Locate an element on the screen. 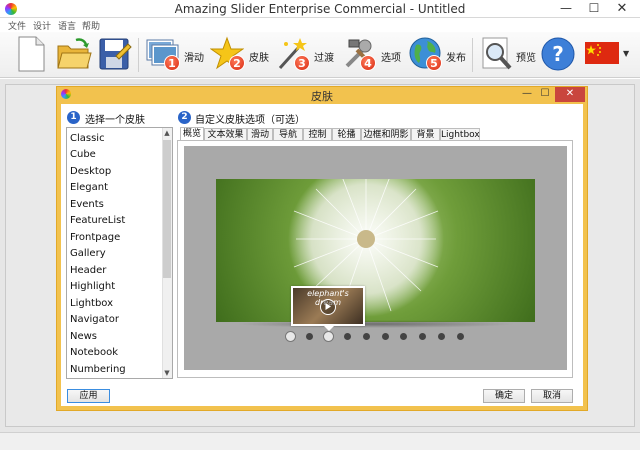 The image size is (640, 450). nav-dot-active is located at coordinates (328, 336).